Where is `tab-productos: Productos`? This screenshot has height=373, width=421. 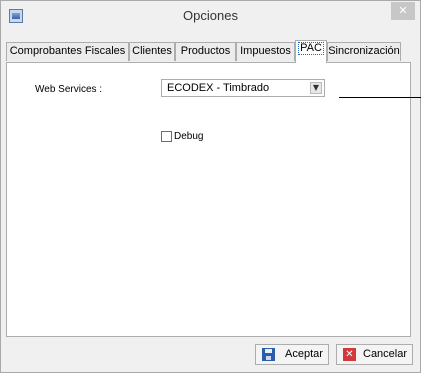 tab-productos: Productos is located at coordinates (205, 51).